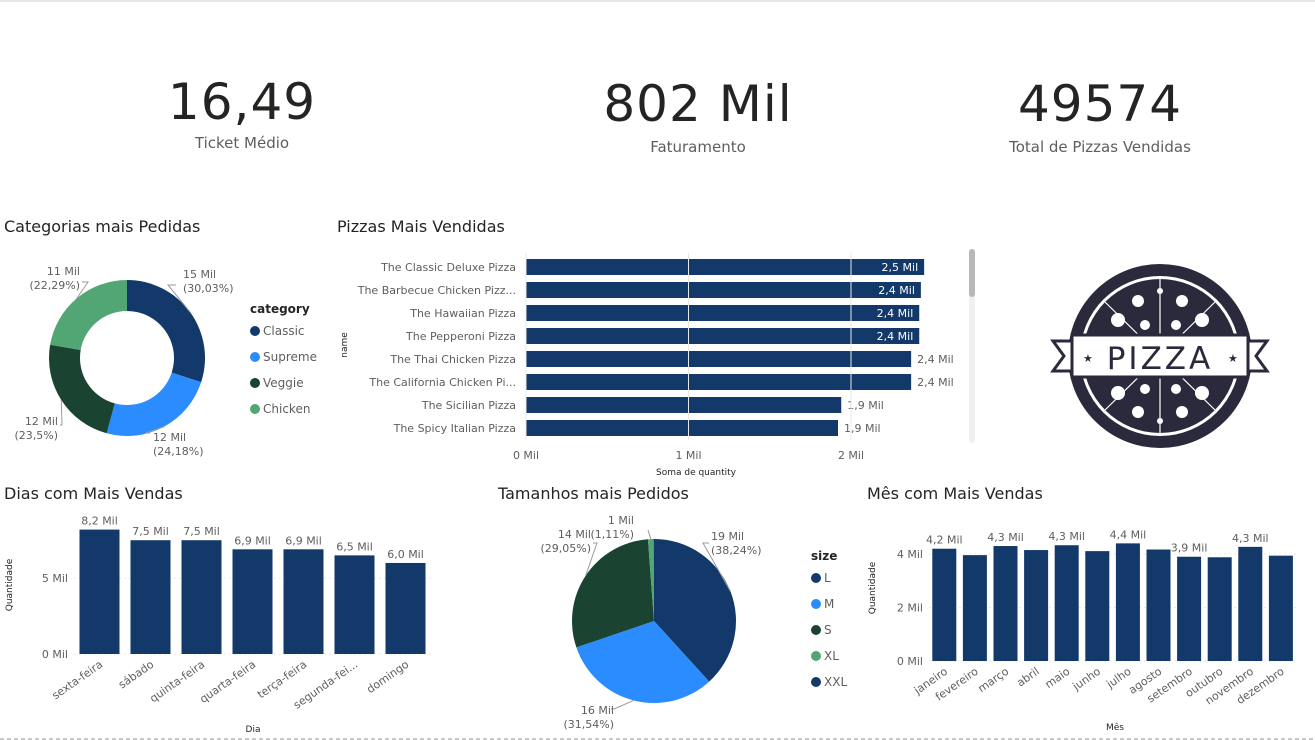  I want to click on data-label-percent: (24,18%), so click(178, 451).